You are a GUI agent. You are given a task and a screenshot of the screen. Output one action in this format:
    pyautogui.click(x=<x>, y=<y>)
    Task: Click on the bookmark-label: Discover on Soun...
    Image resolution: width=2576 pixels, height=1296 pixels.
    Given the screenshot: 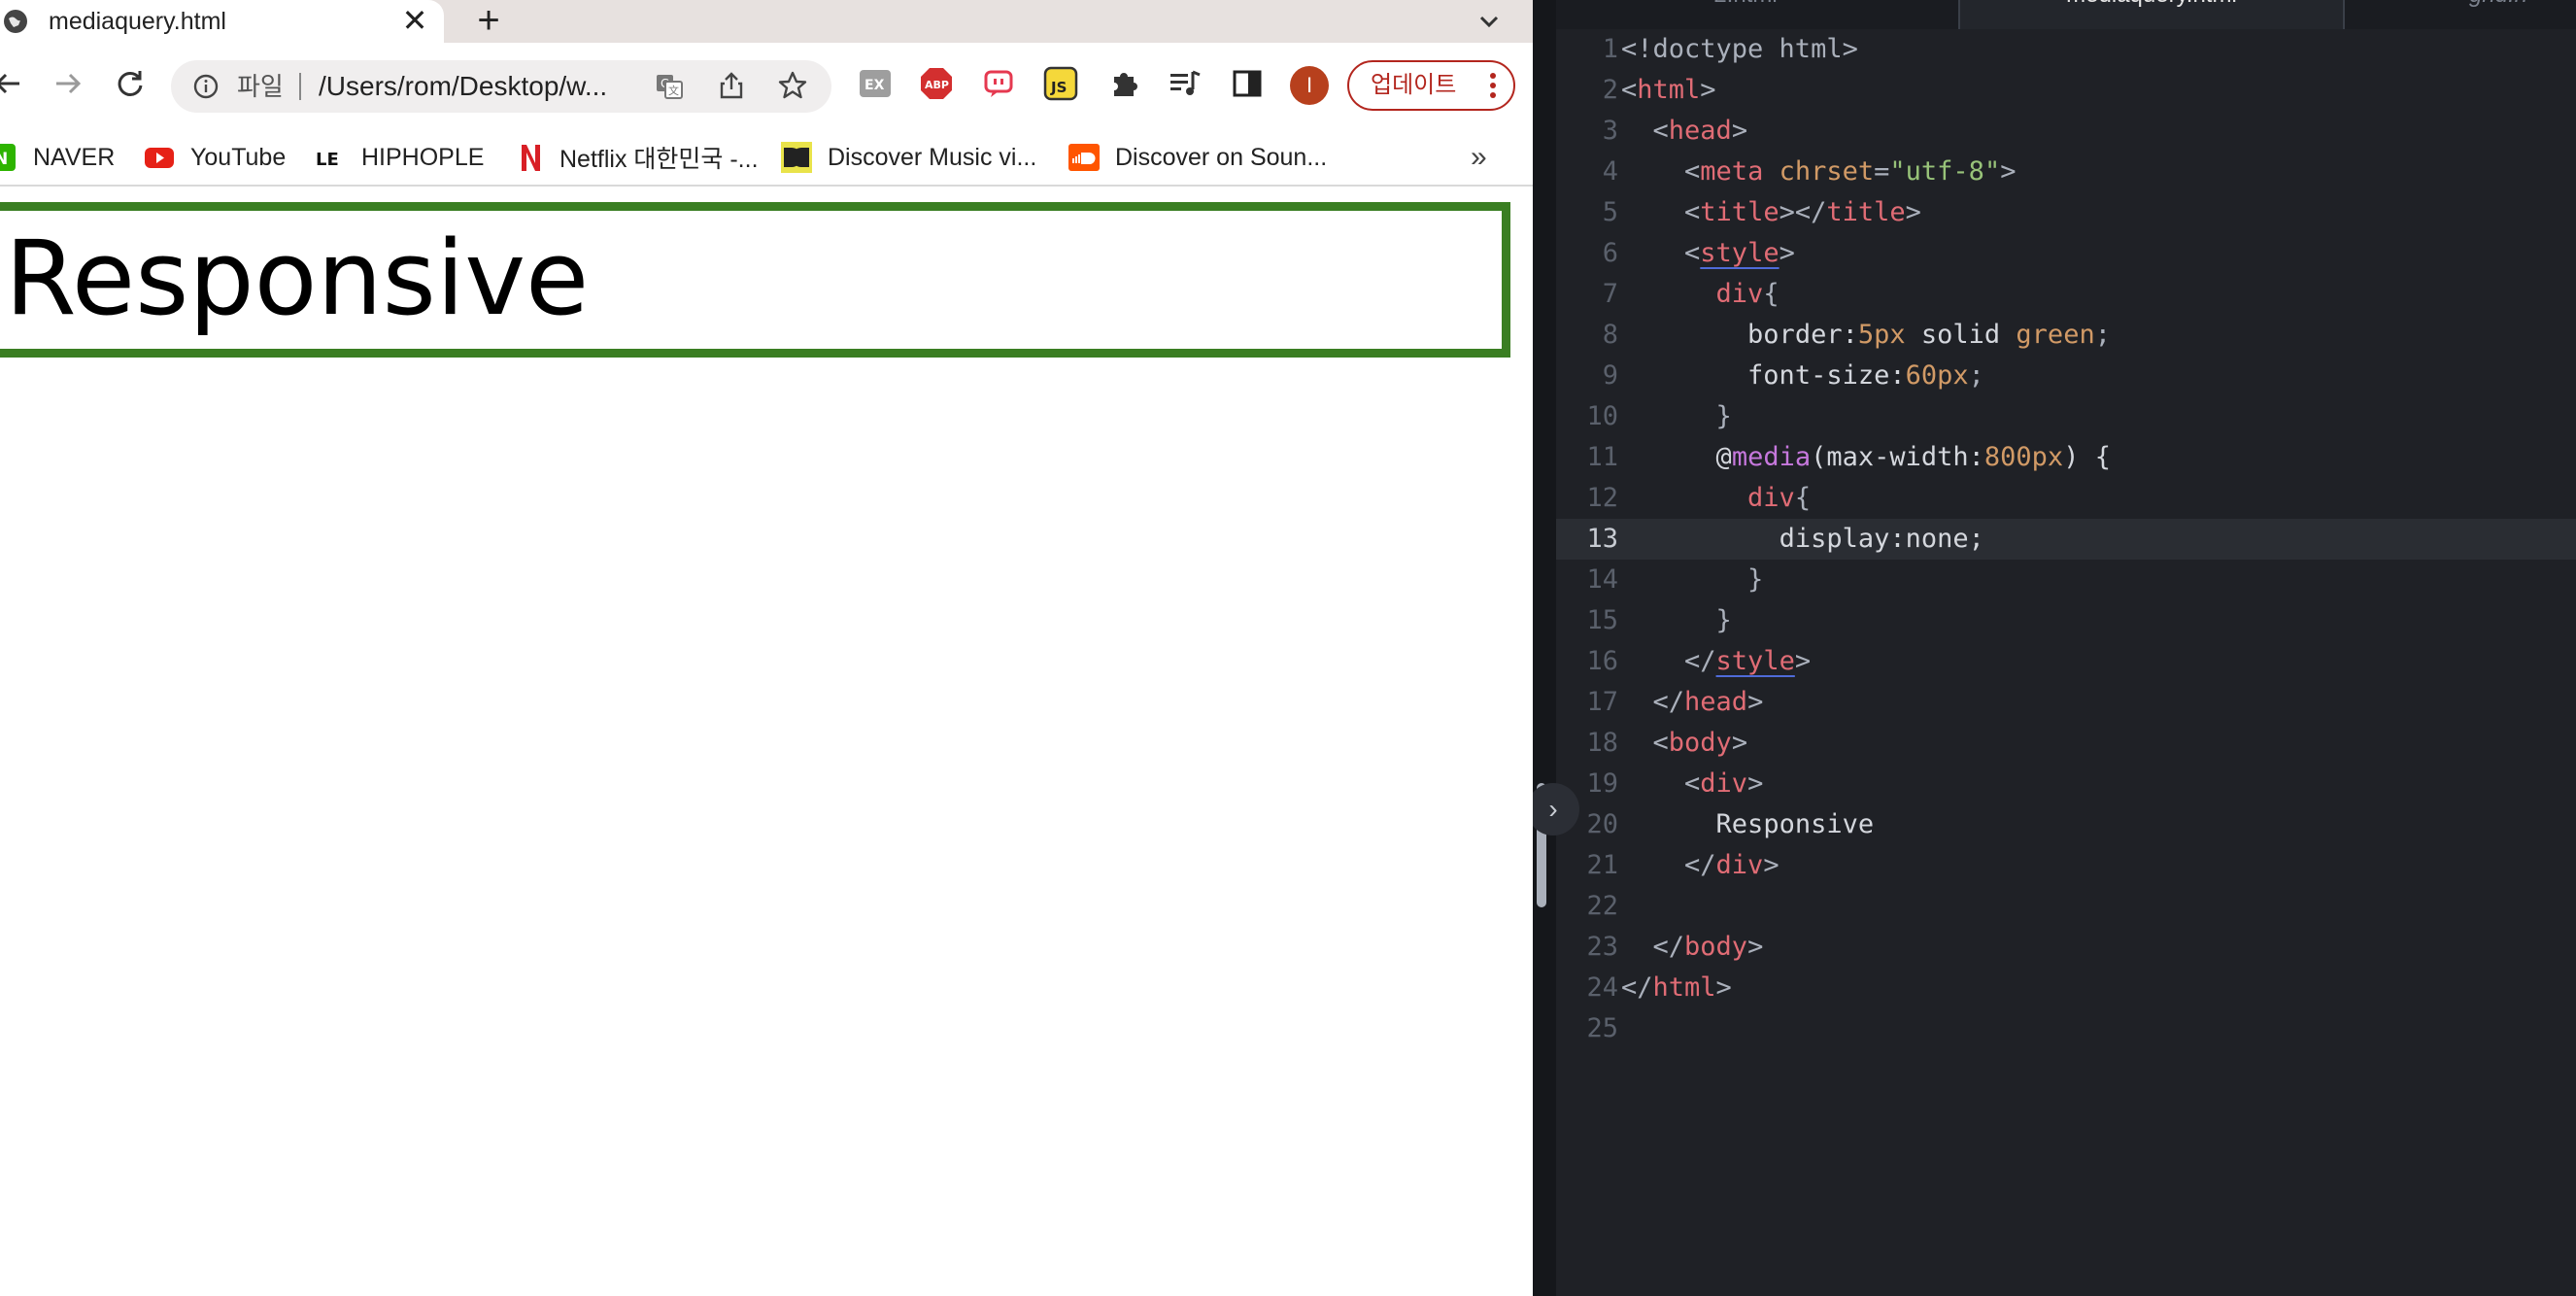 What is the action you would take?
    pyautogui.click(x=1221, y=157)
    